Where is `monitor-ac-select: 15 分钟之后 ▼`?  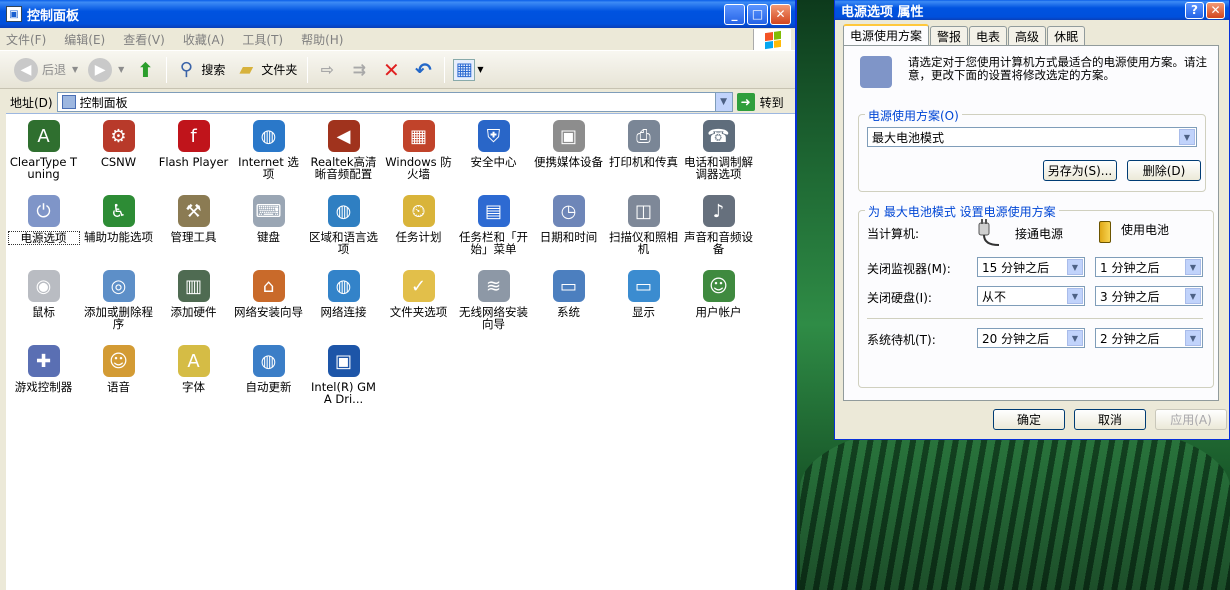 monitor-ac-select: 15 分钟之后 ▼ is located at coordinates (1031, 267).